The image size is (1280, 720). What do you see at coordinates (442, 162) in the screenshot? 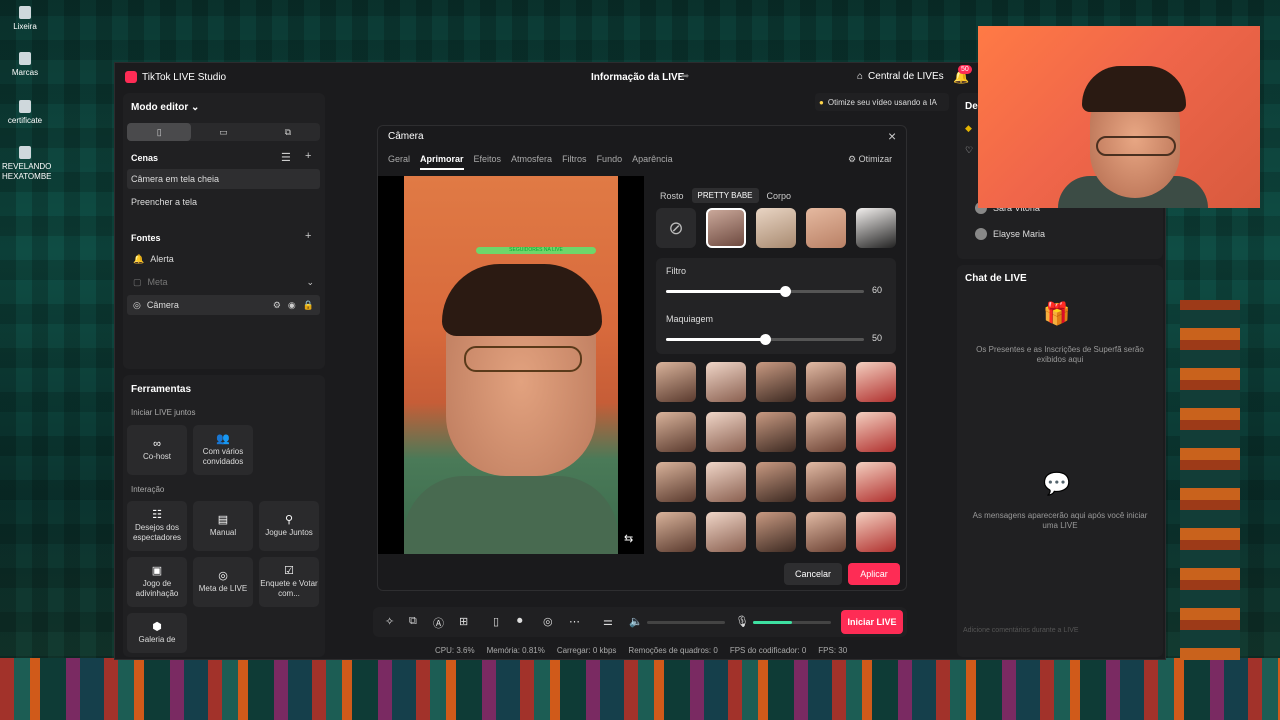
I see `tab-aprimorar: Aprimorar` at bounding box center [442, 162].